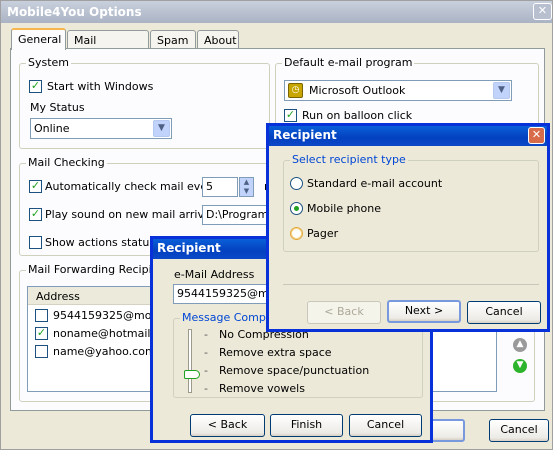 This screenshot has width=553, height=450. Describe the element at coordinates (520, 366) in the screenshot. I see `down-arrow-circle-icon: ▼` at that location.